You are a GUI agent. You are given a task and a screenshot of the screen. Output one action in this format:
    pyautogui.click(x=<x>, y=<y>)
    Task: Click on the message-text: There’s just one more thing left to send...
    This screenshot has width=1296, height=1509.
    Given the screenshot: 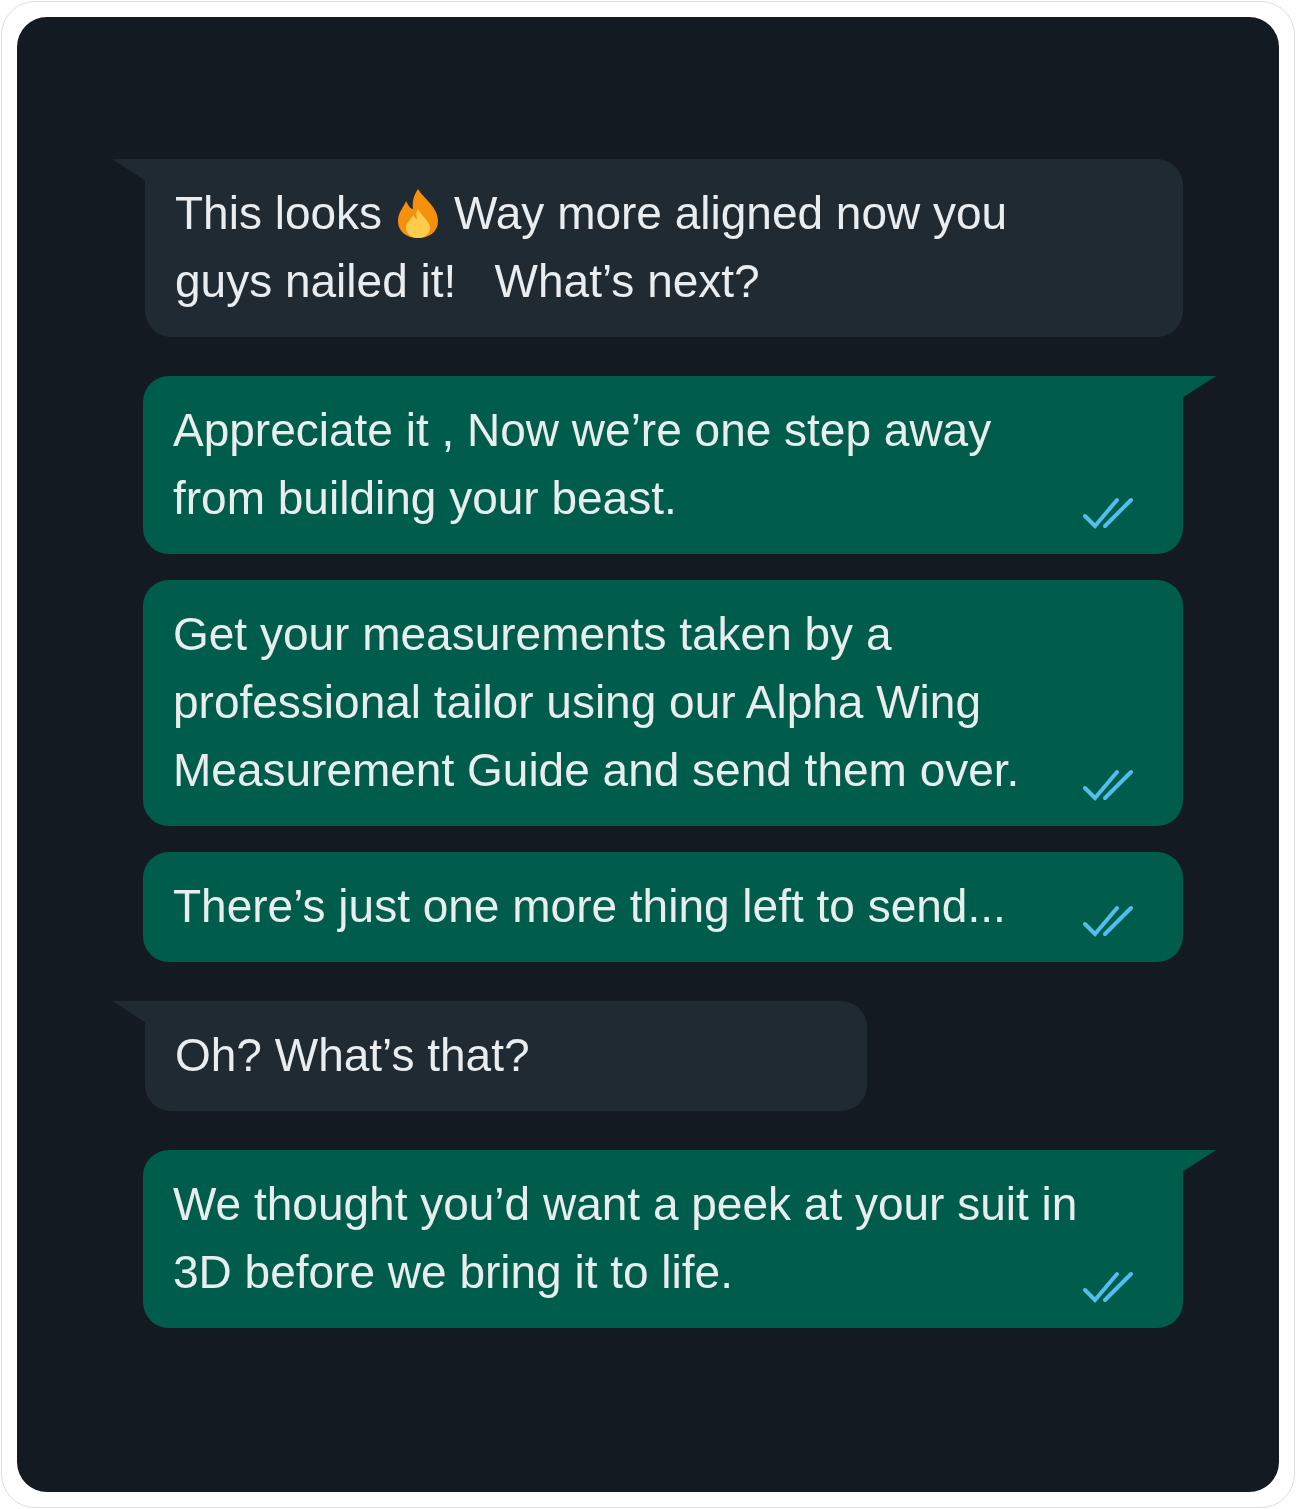 What is the action you would take?
    pyautogui.click(x=589, y=906)
    